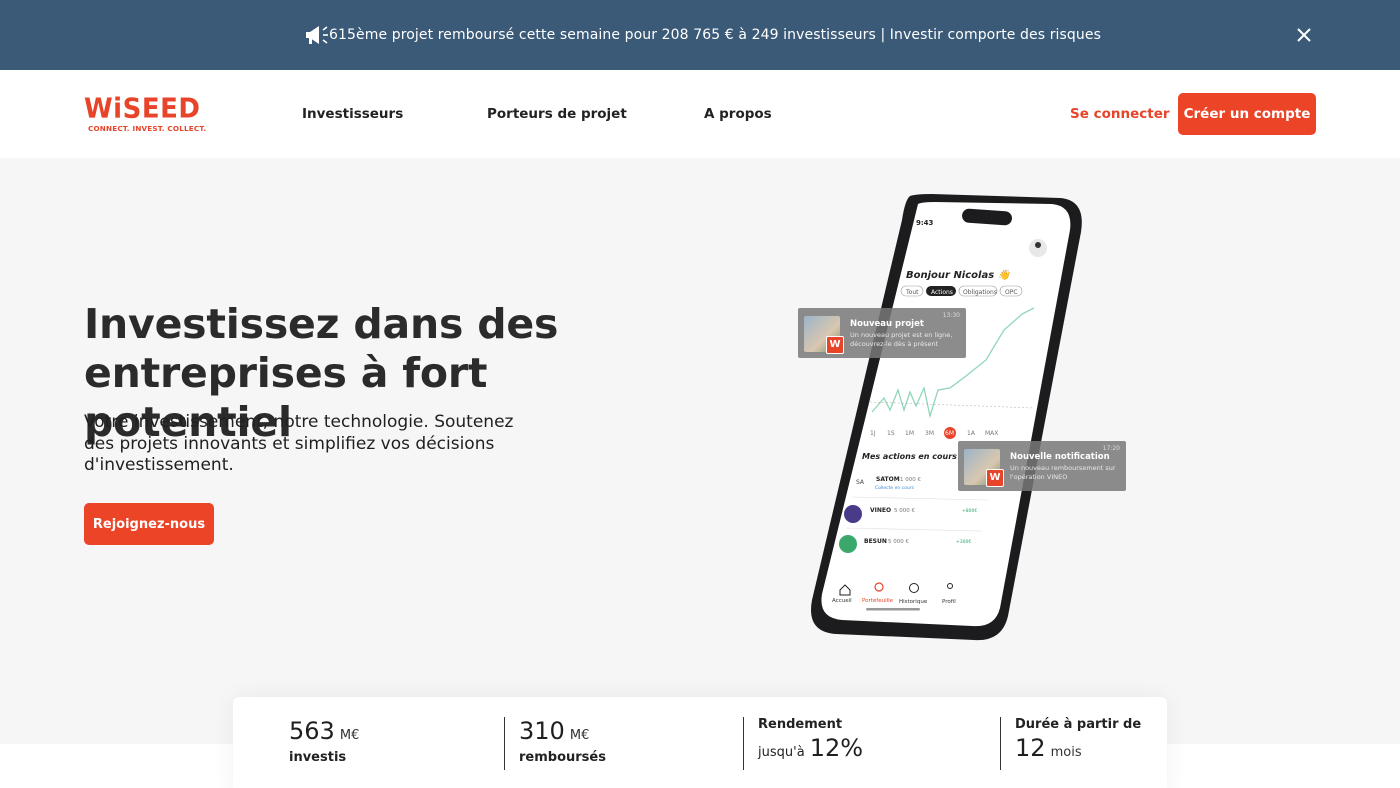 This screenshot has height=788, width=1400. I want to click on signup-button: Créer un compte, so click(1247, 114).